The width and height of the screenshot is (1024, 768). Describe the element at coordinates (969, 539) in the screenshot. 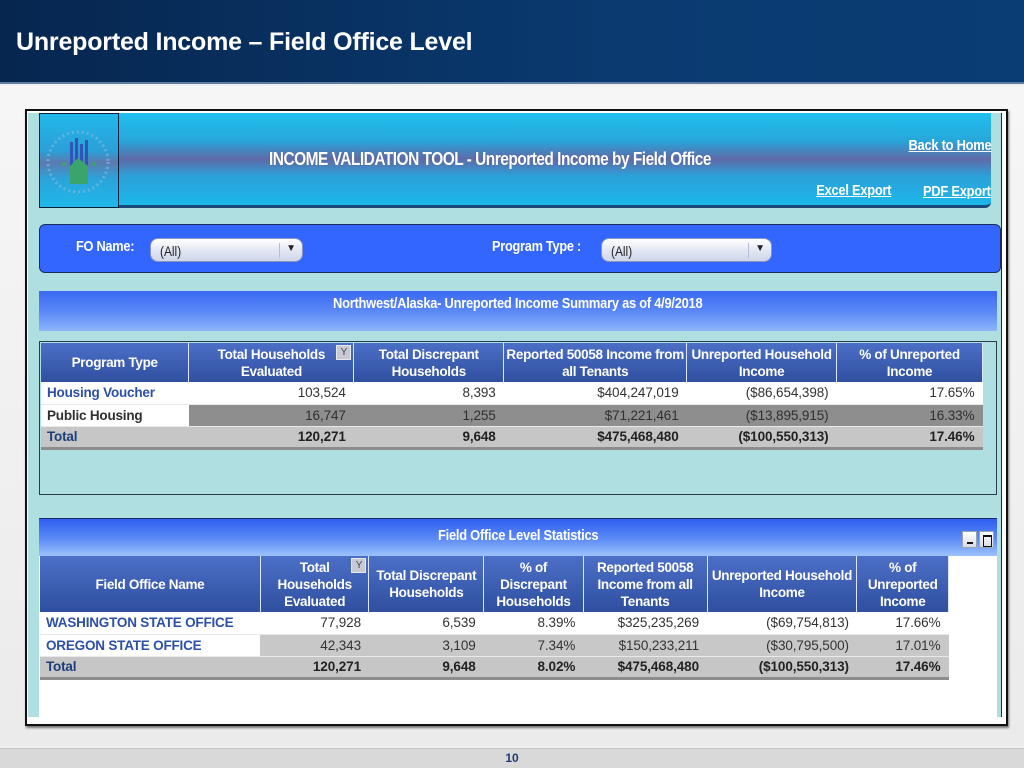

I see `minimize-icon` at that location.